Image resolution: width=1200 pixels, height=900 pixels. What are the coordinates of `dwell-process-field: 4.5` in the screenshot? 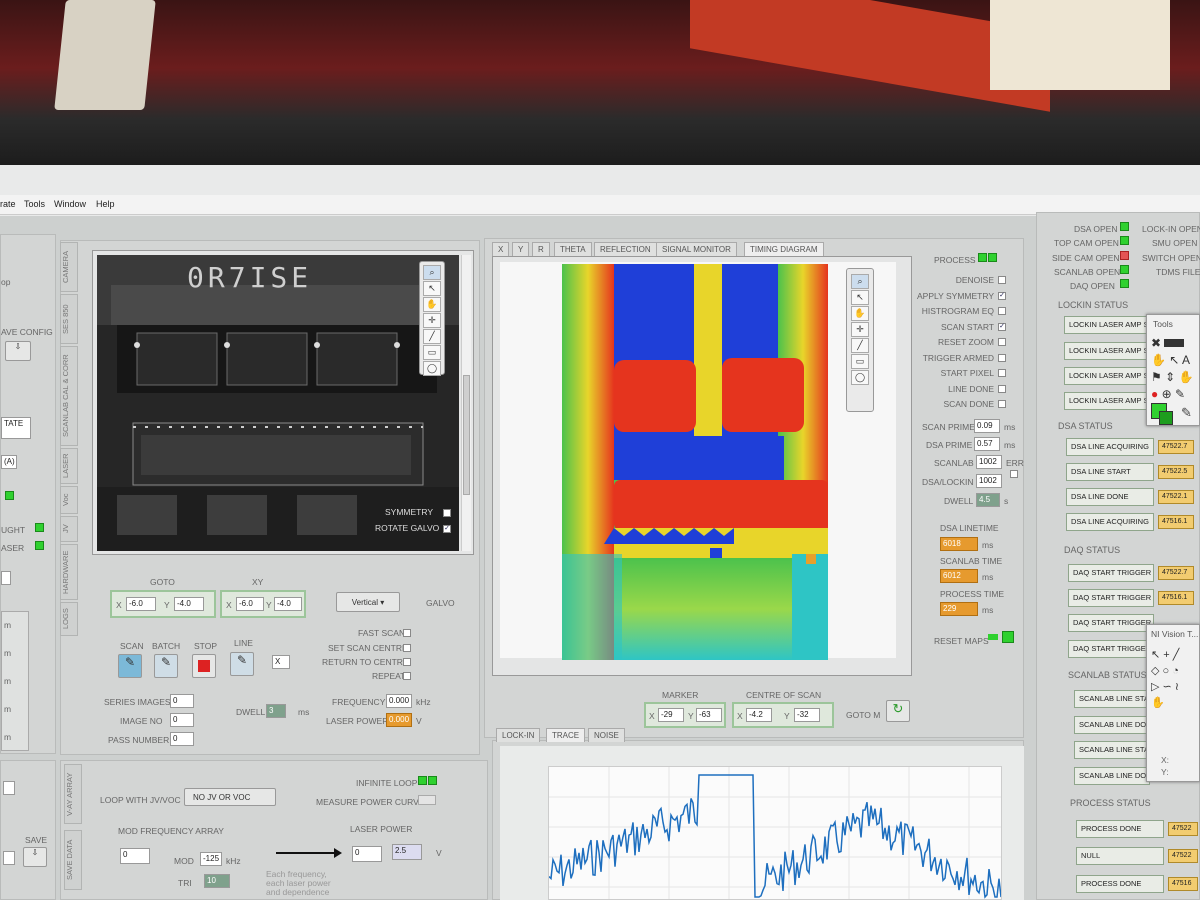 It's located at (988, 500).